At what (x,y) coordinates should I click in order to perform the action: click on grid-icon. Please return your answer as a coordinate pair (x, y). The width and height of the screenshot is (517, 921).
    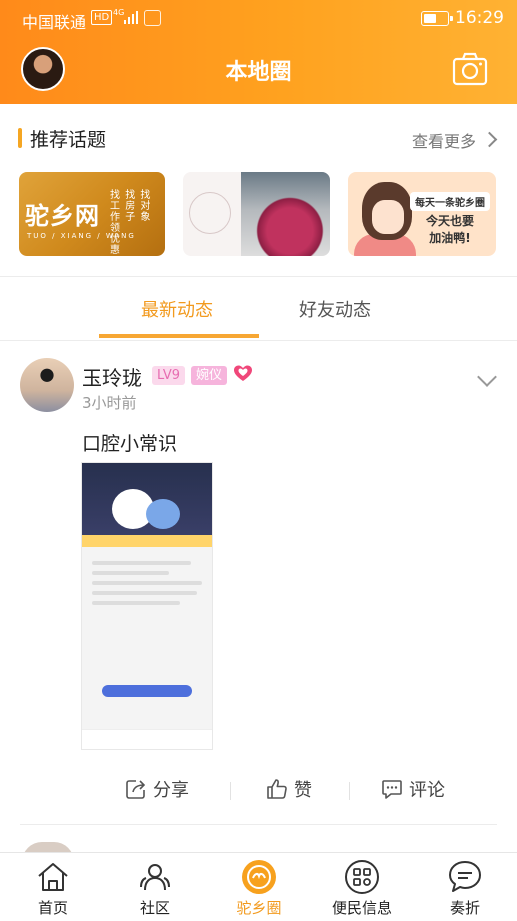
    Looking at the image, I should click on (362, 877).